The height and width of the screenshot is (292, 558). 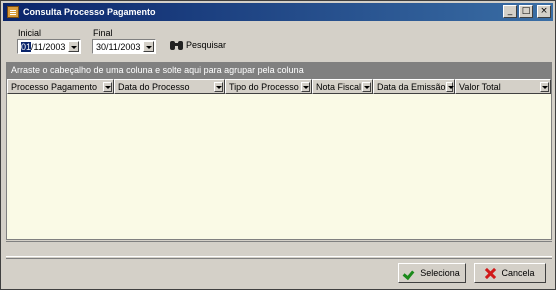 I want to click on initial-date-value: 01/11/2003, so click(x=43, y=46).